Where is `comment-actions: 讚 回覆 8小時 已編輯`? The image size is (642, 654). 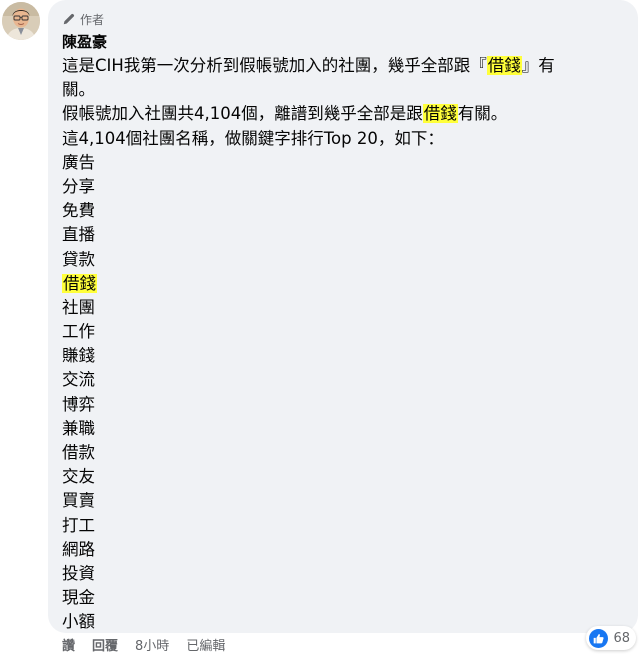 comment-actions: 讚 回覆 8小時 已編輯 is located at coordinates (152, 646).